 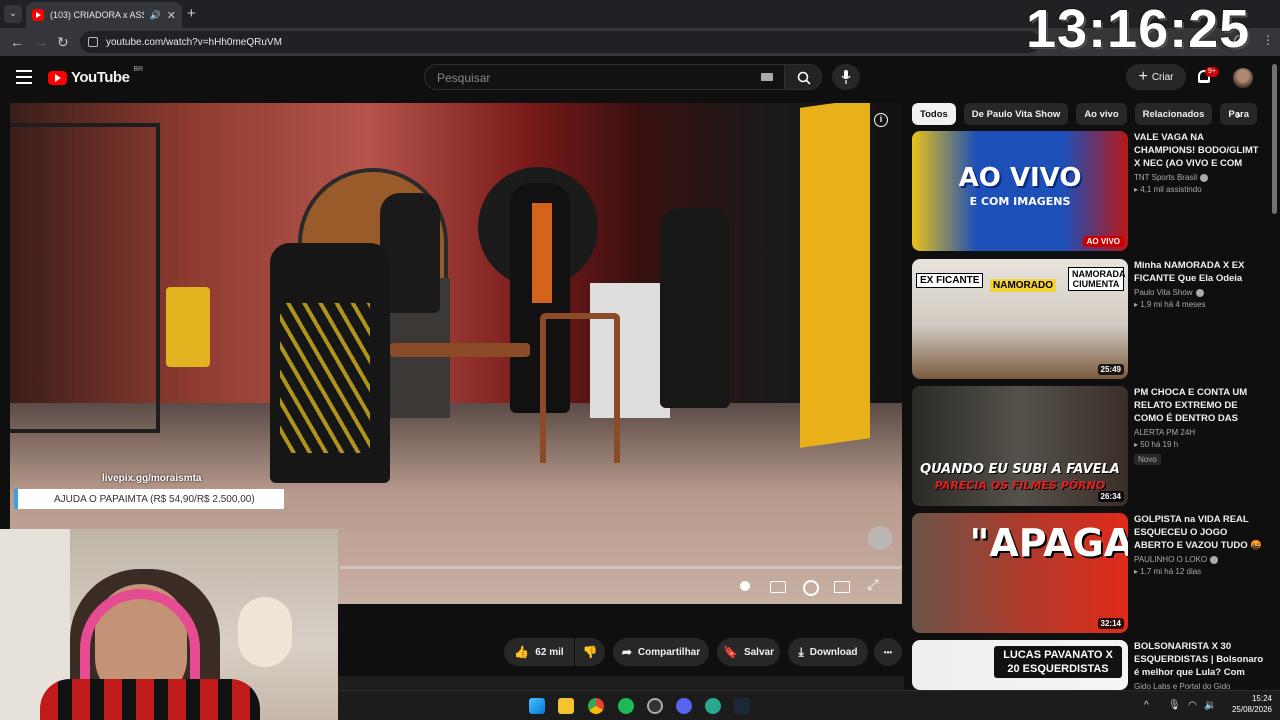 What do you see at coordinates (1165, 177) in the screenshot?
I see `channel-name: TNT Sports Brasil` at bounding box center [1165, 177].